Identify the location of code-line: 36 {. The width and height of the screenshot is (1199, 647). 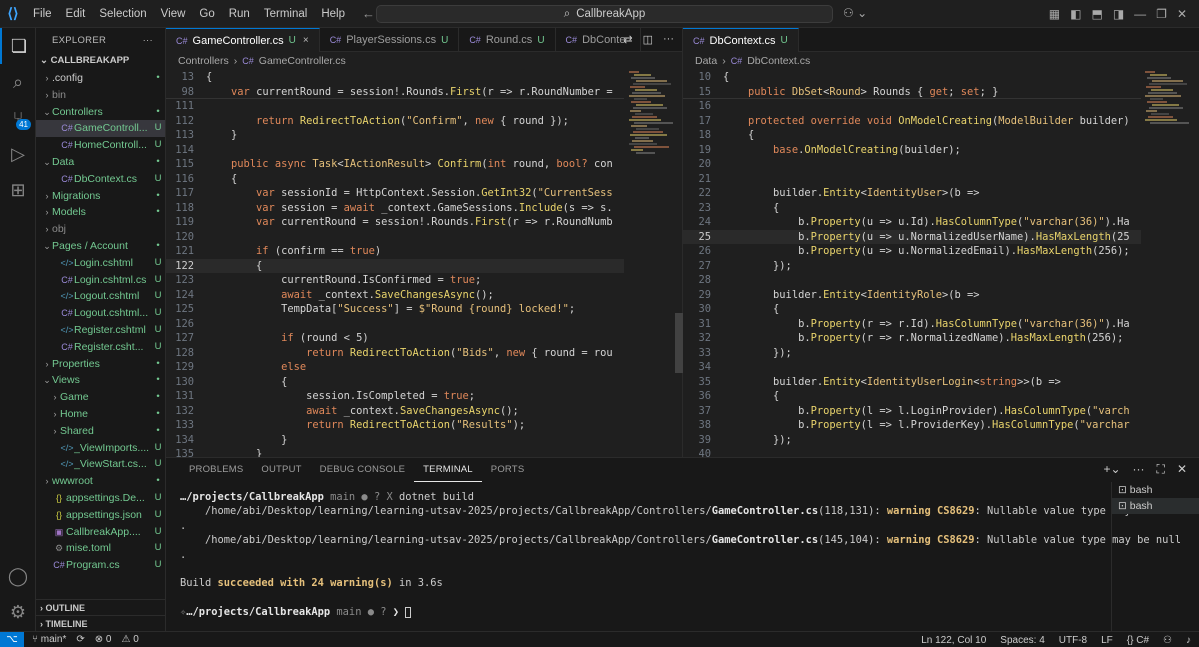
(912, 396).